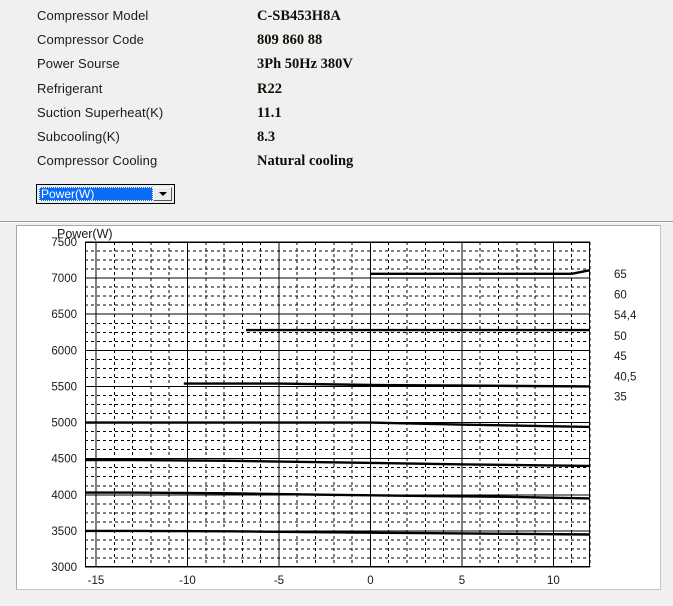 Image resolution: width=673 pixels, height=606 pixels. Describe the element at coordinates (90, 39) in the screenshot. I see `spec-label-compressor-code: Compressor Code` at that location.